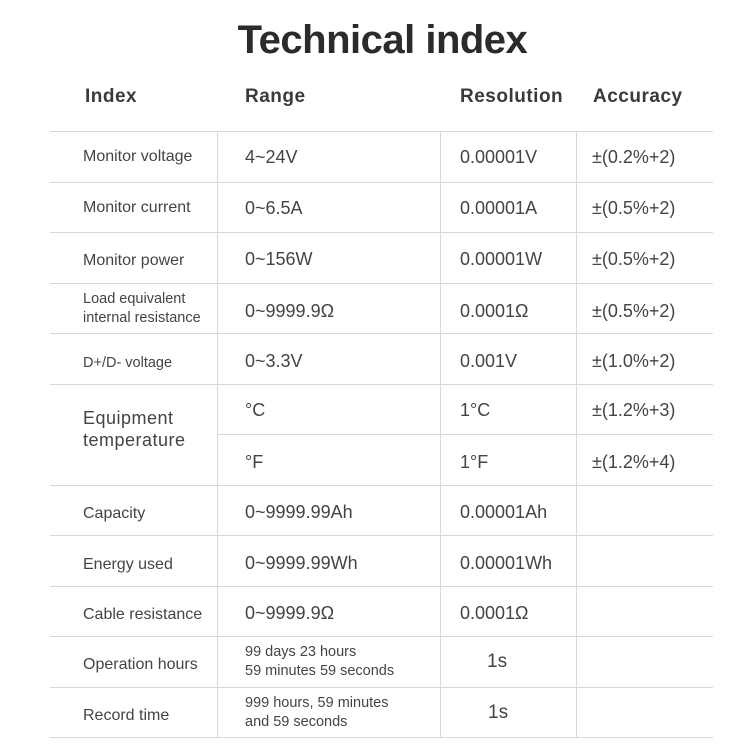 This screenshot has width=750, height=750. I want to click on resolution-cell: 0.00001A, so click(499, 208).